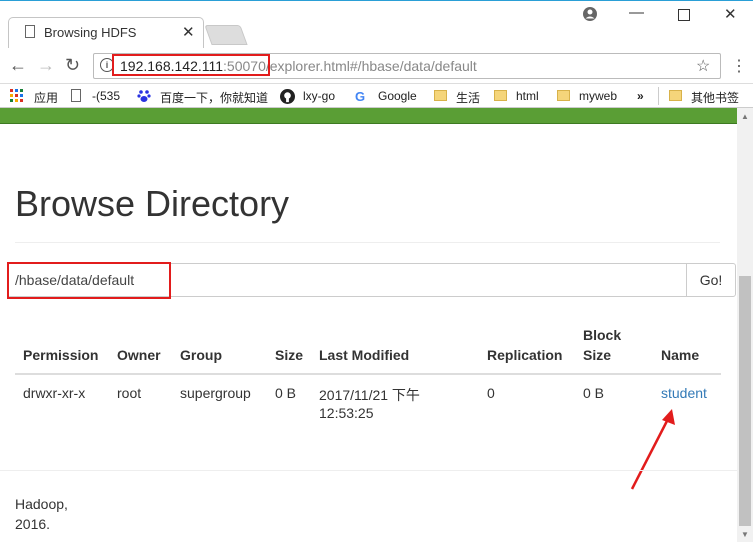 This screenshot has width=753, height=542. What do you see at coordinates (16, 95) in the screenshot?
I see `apps-icon` at bounding box center [16, 95].